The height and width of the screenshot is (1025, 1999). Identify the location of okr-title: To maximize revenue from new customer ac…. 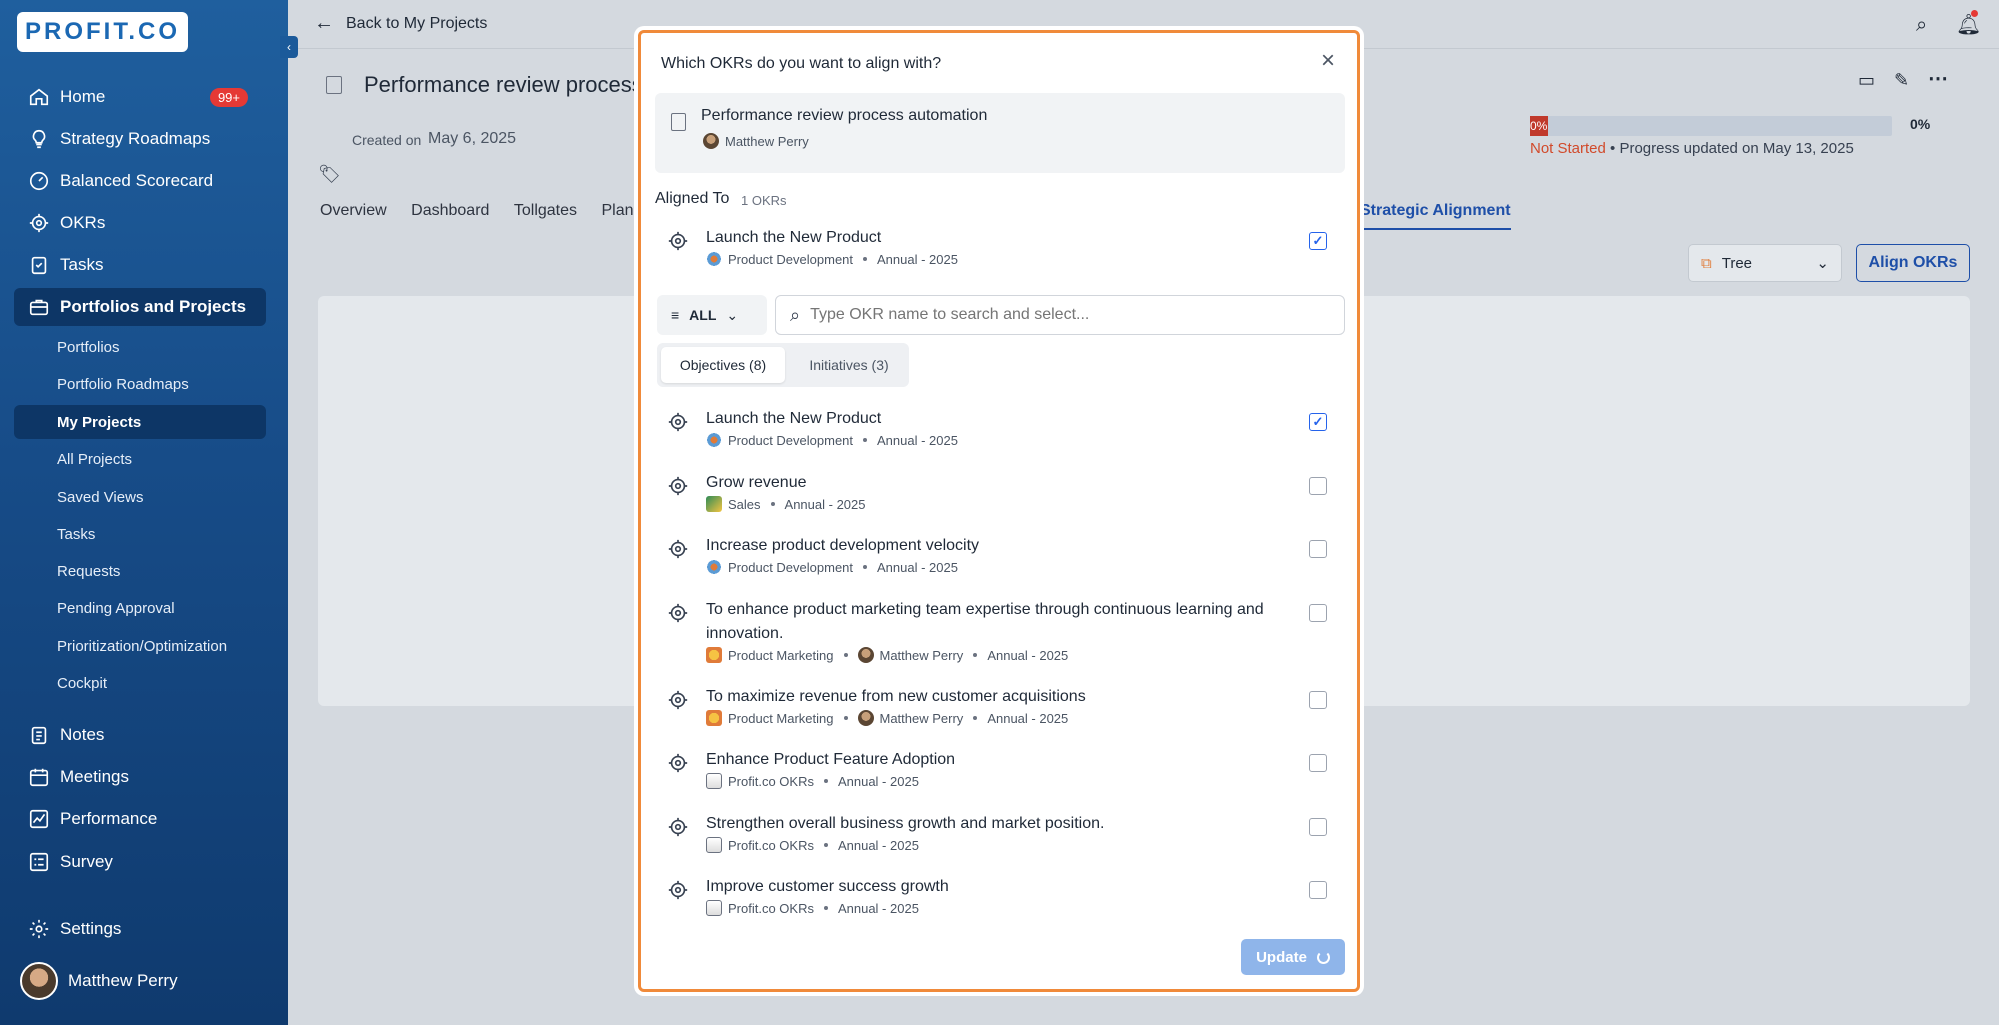
(896, 696).